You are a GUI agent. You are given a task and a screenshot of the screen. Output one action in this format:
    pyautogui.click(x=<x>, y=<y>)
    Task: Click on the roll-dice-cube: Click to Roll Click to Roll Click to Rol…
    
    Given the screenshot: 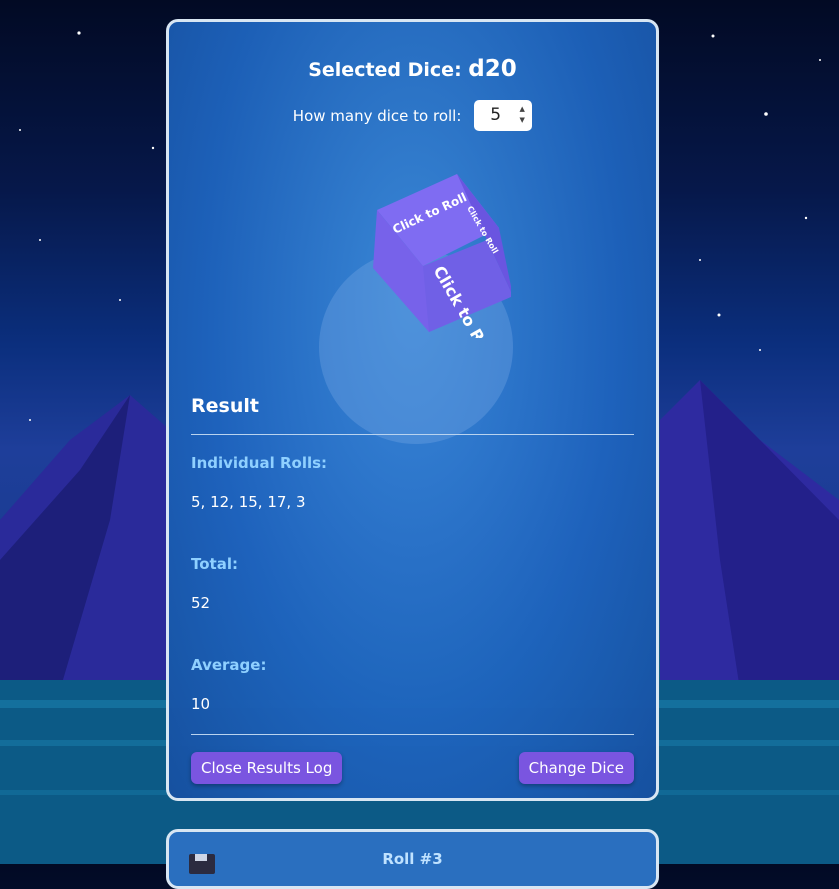 What is the action you would take?
    pyautogui.click(x=439, y=254)
    